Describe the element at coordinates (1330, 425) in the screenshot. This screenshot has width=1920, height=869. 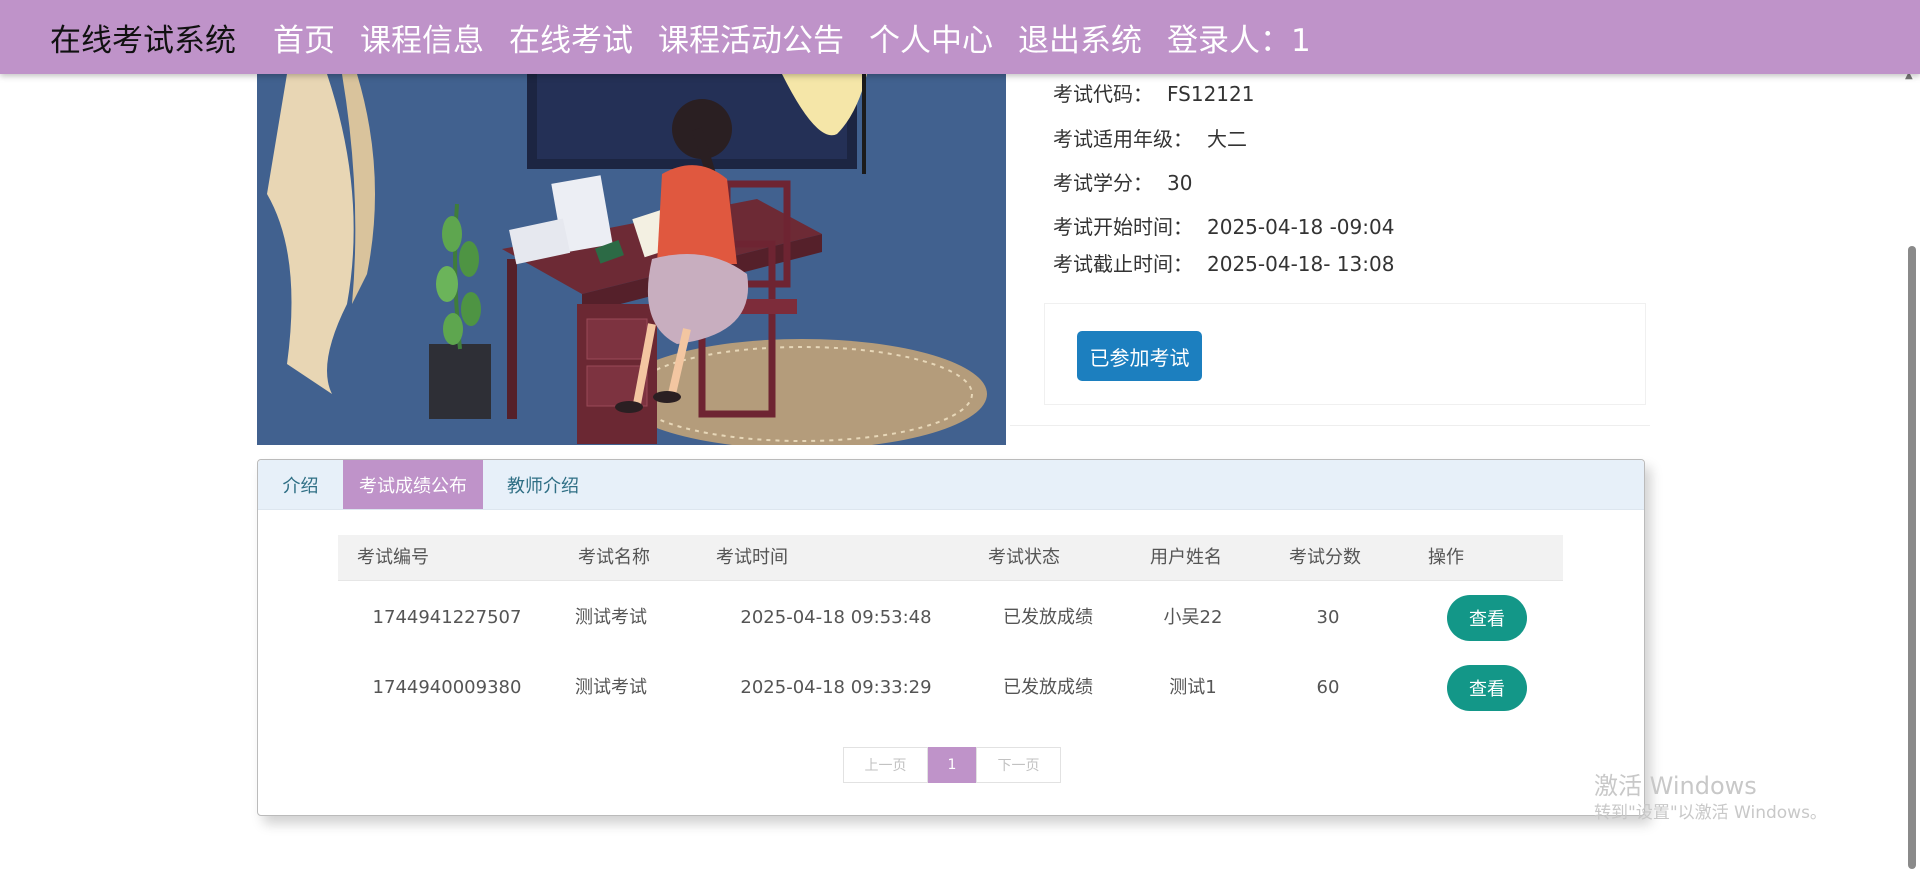
I see `divider` at that location.